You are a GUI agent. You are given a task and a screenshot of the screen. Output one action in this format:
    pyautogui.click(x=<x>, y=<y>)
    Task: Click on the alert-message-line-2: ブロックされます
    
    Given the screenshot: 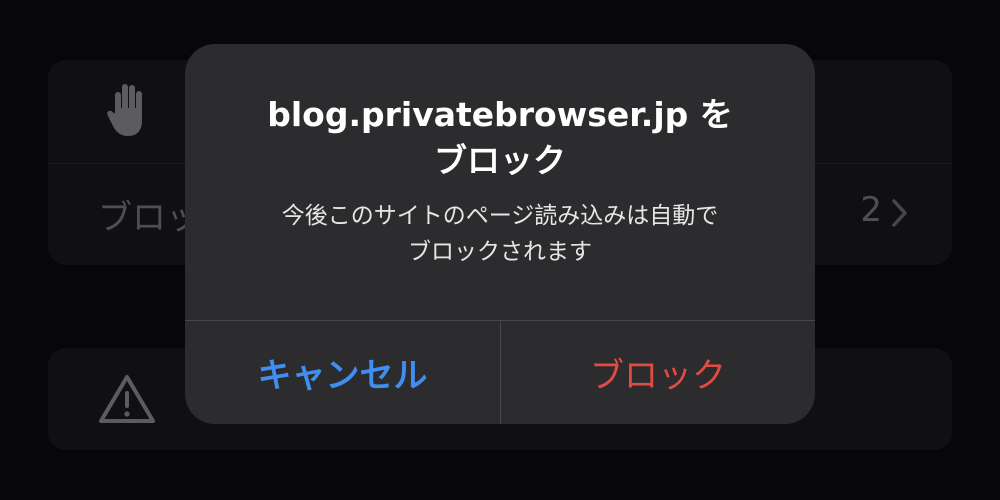 What is the action you would take?
    pyautogui.click(x=500, y=252)
    